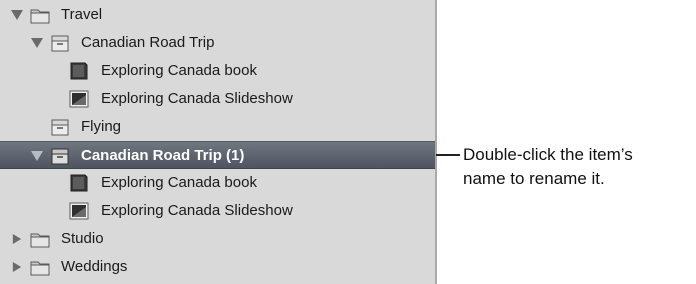  I want to click on tree-item-label: Weddings, so click(94, 266).